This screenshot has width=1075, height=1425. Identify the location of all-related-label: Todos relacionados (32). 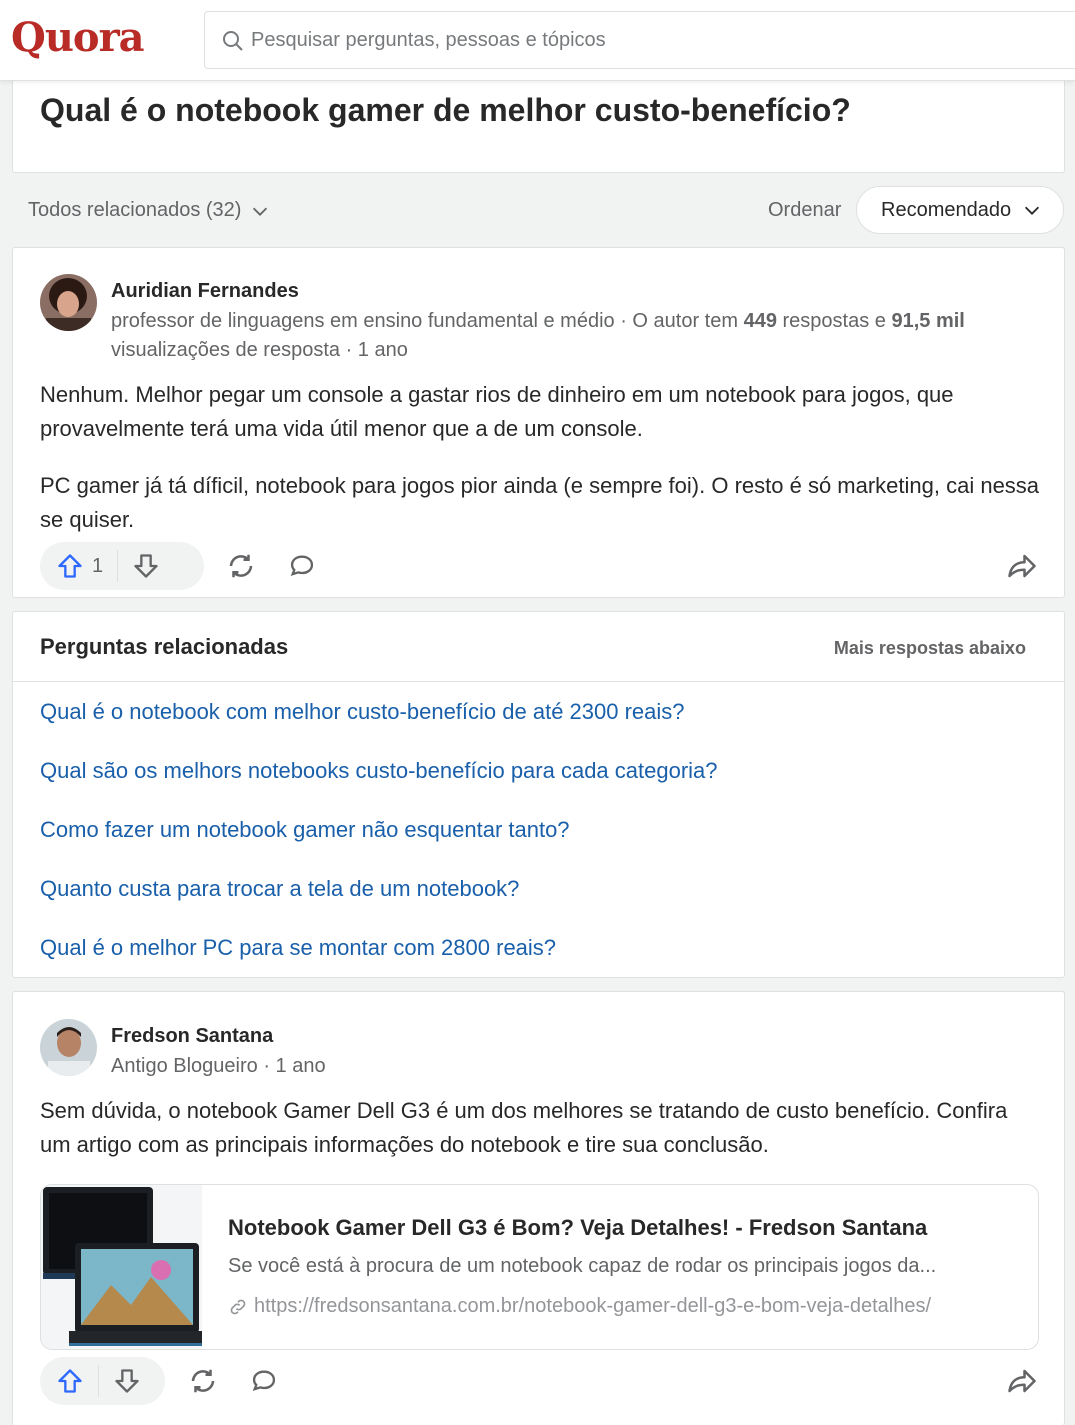
(135, 210).